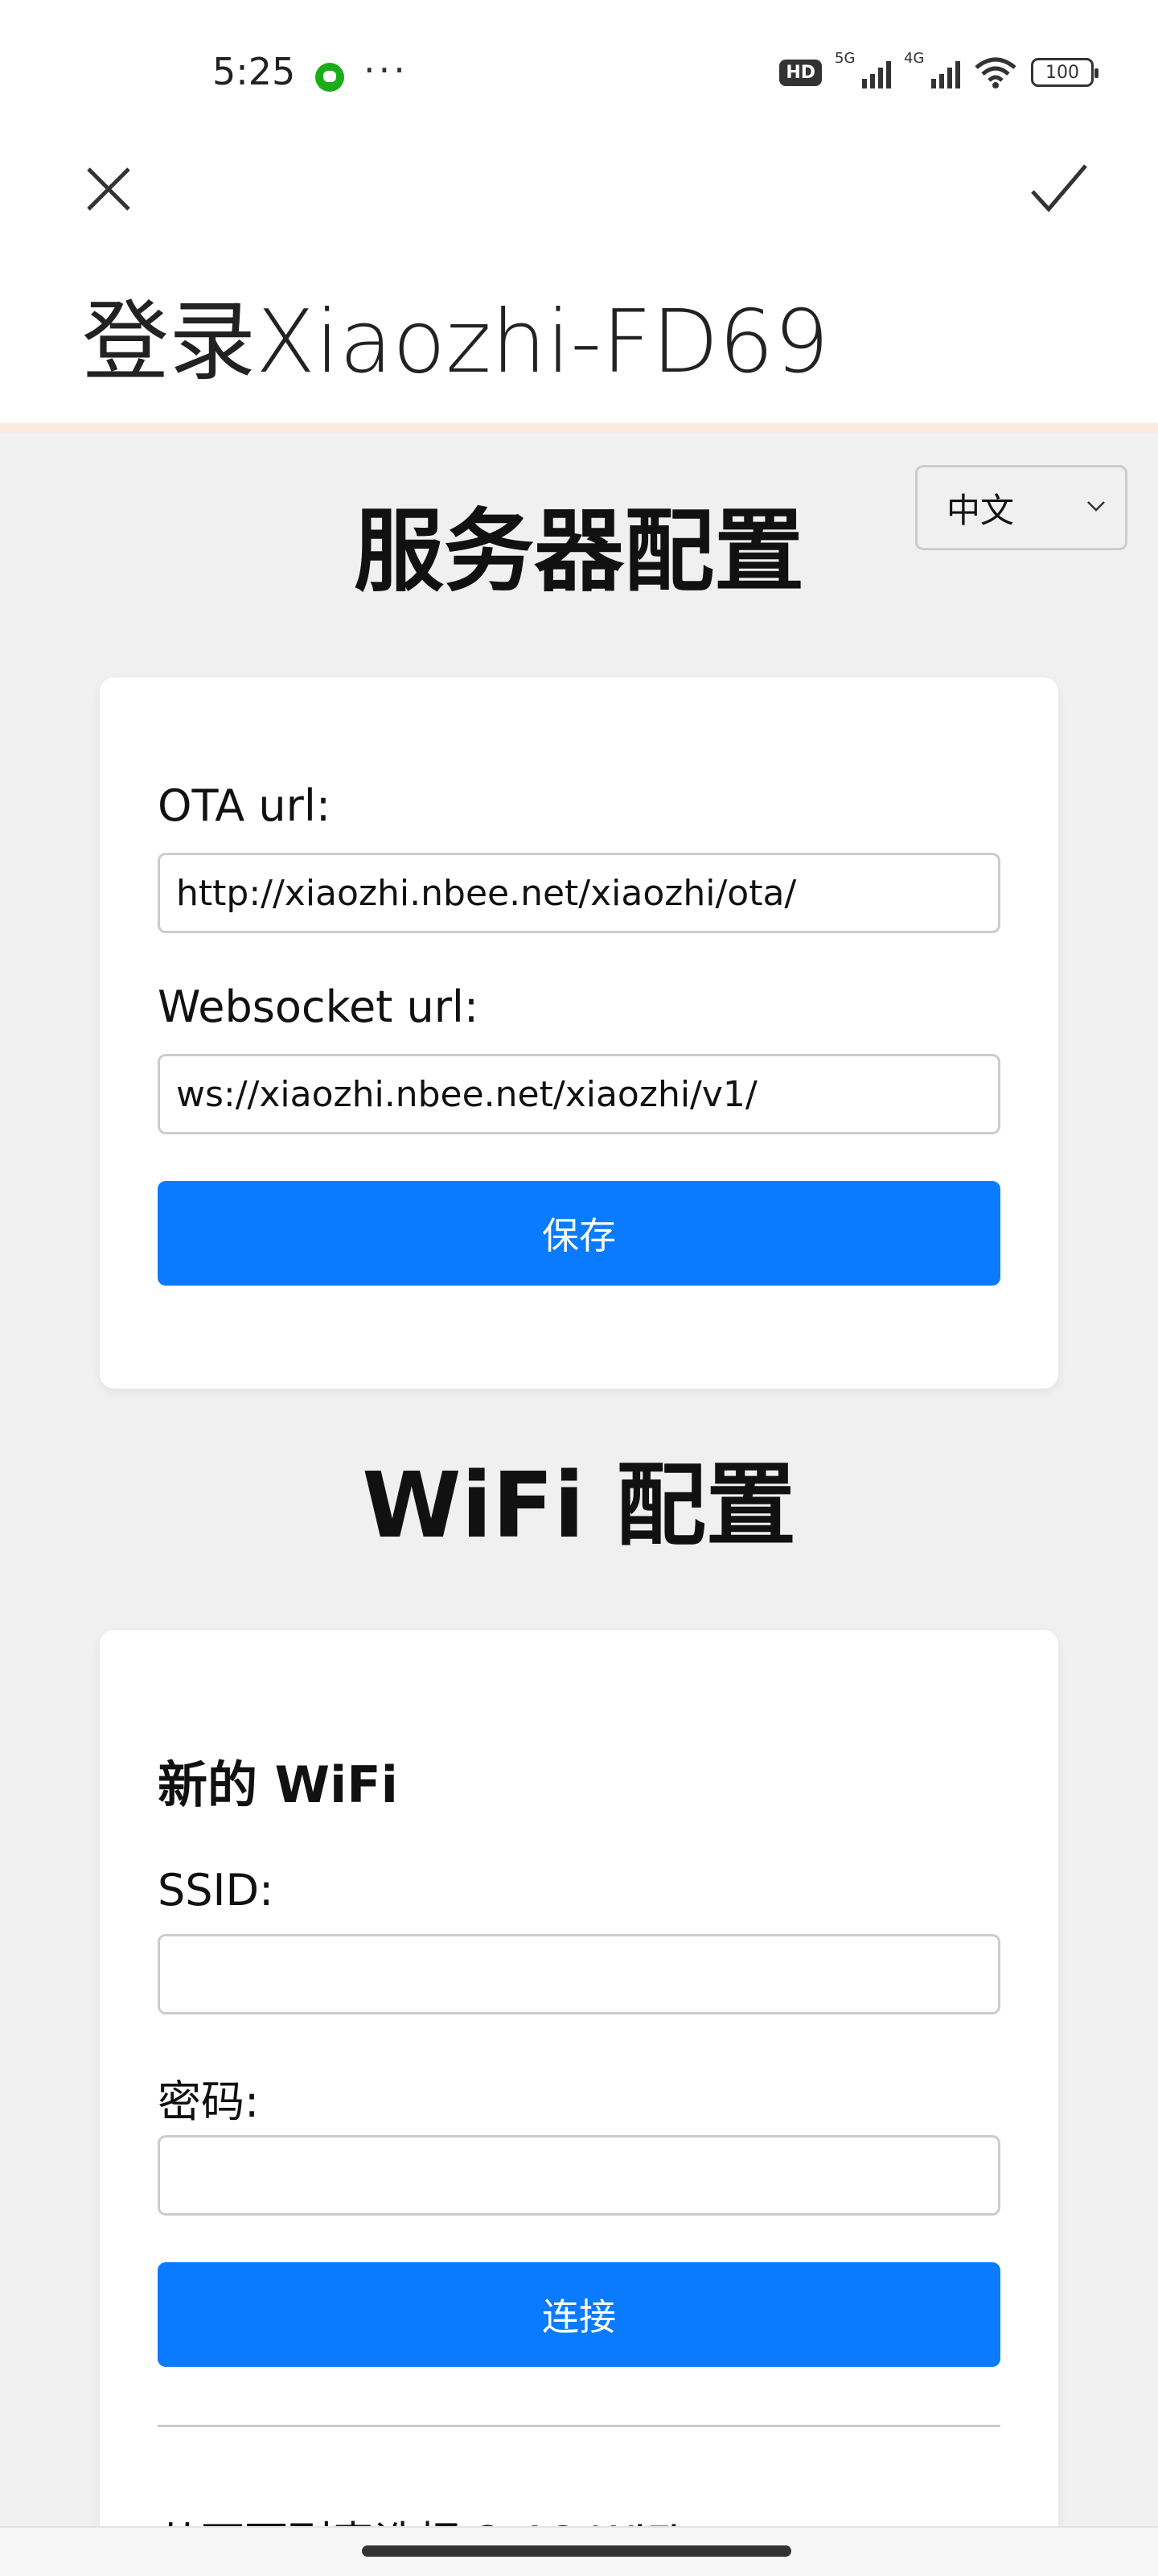 Image resolution: width=1158 pixels, height=2576 pixels. Describe the element at coordinates (487, 893) in the screenshot. I see `ota-url-value: http://xiaozhi.nbee.net/xiaozhi/ota/` at that location.